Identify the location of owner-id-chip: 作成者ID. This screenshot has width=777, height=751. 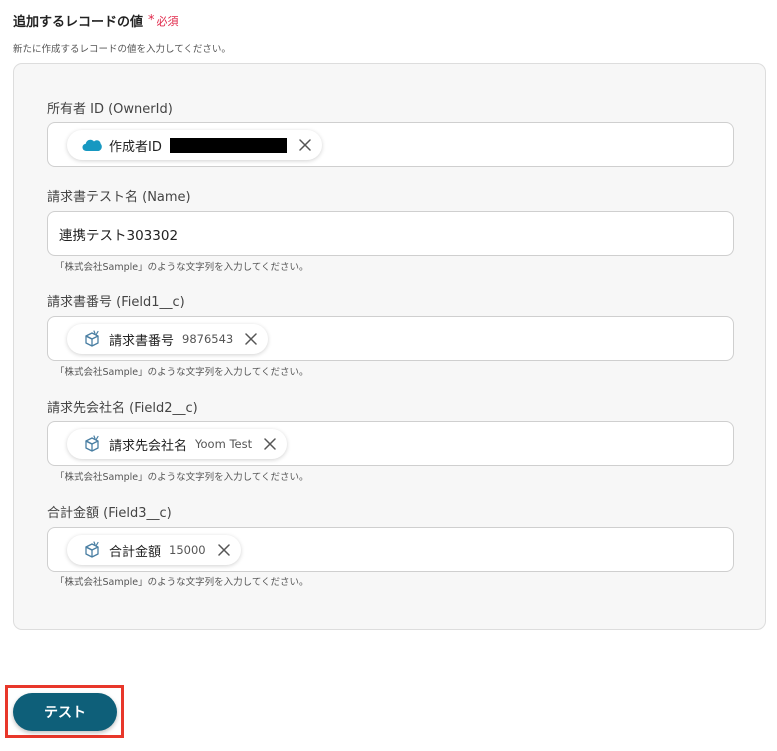
(194, 145).